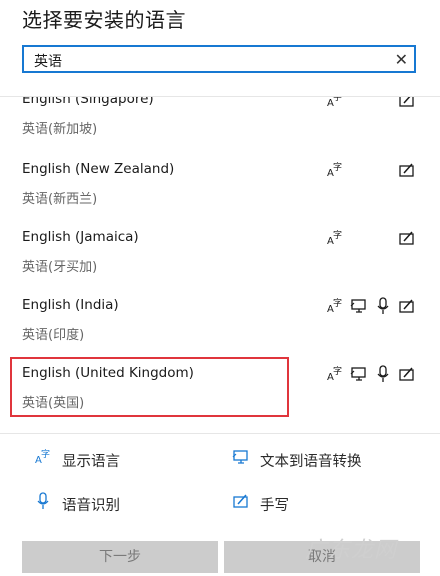 The height and width of the screenshot is (576, 440). I want to click on page-title: 选择要安装的语言, so click(104, 20).